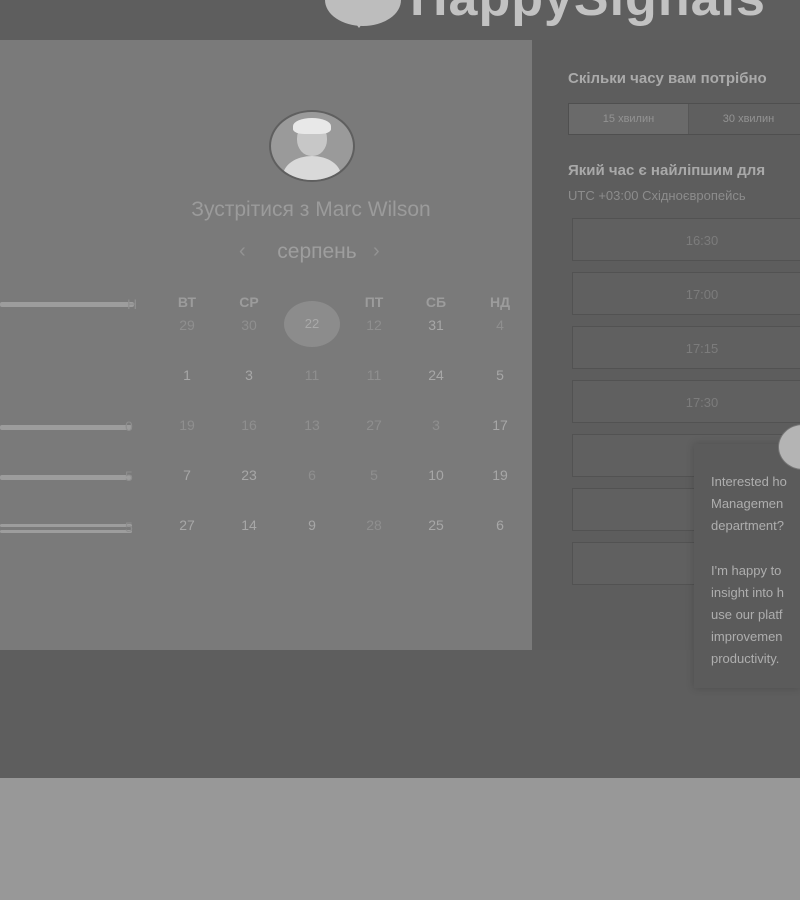  Describe the element at coordinates (317, 251) in the screenshot. I see `month-label: серпень` at that location.